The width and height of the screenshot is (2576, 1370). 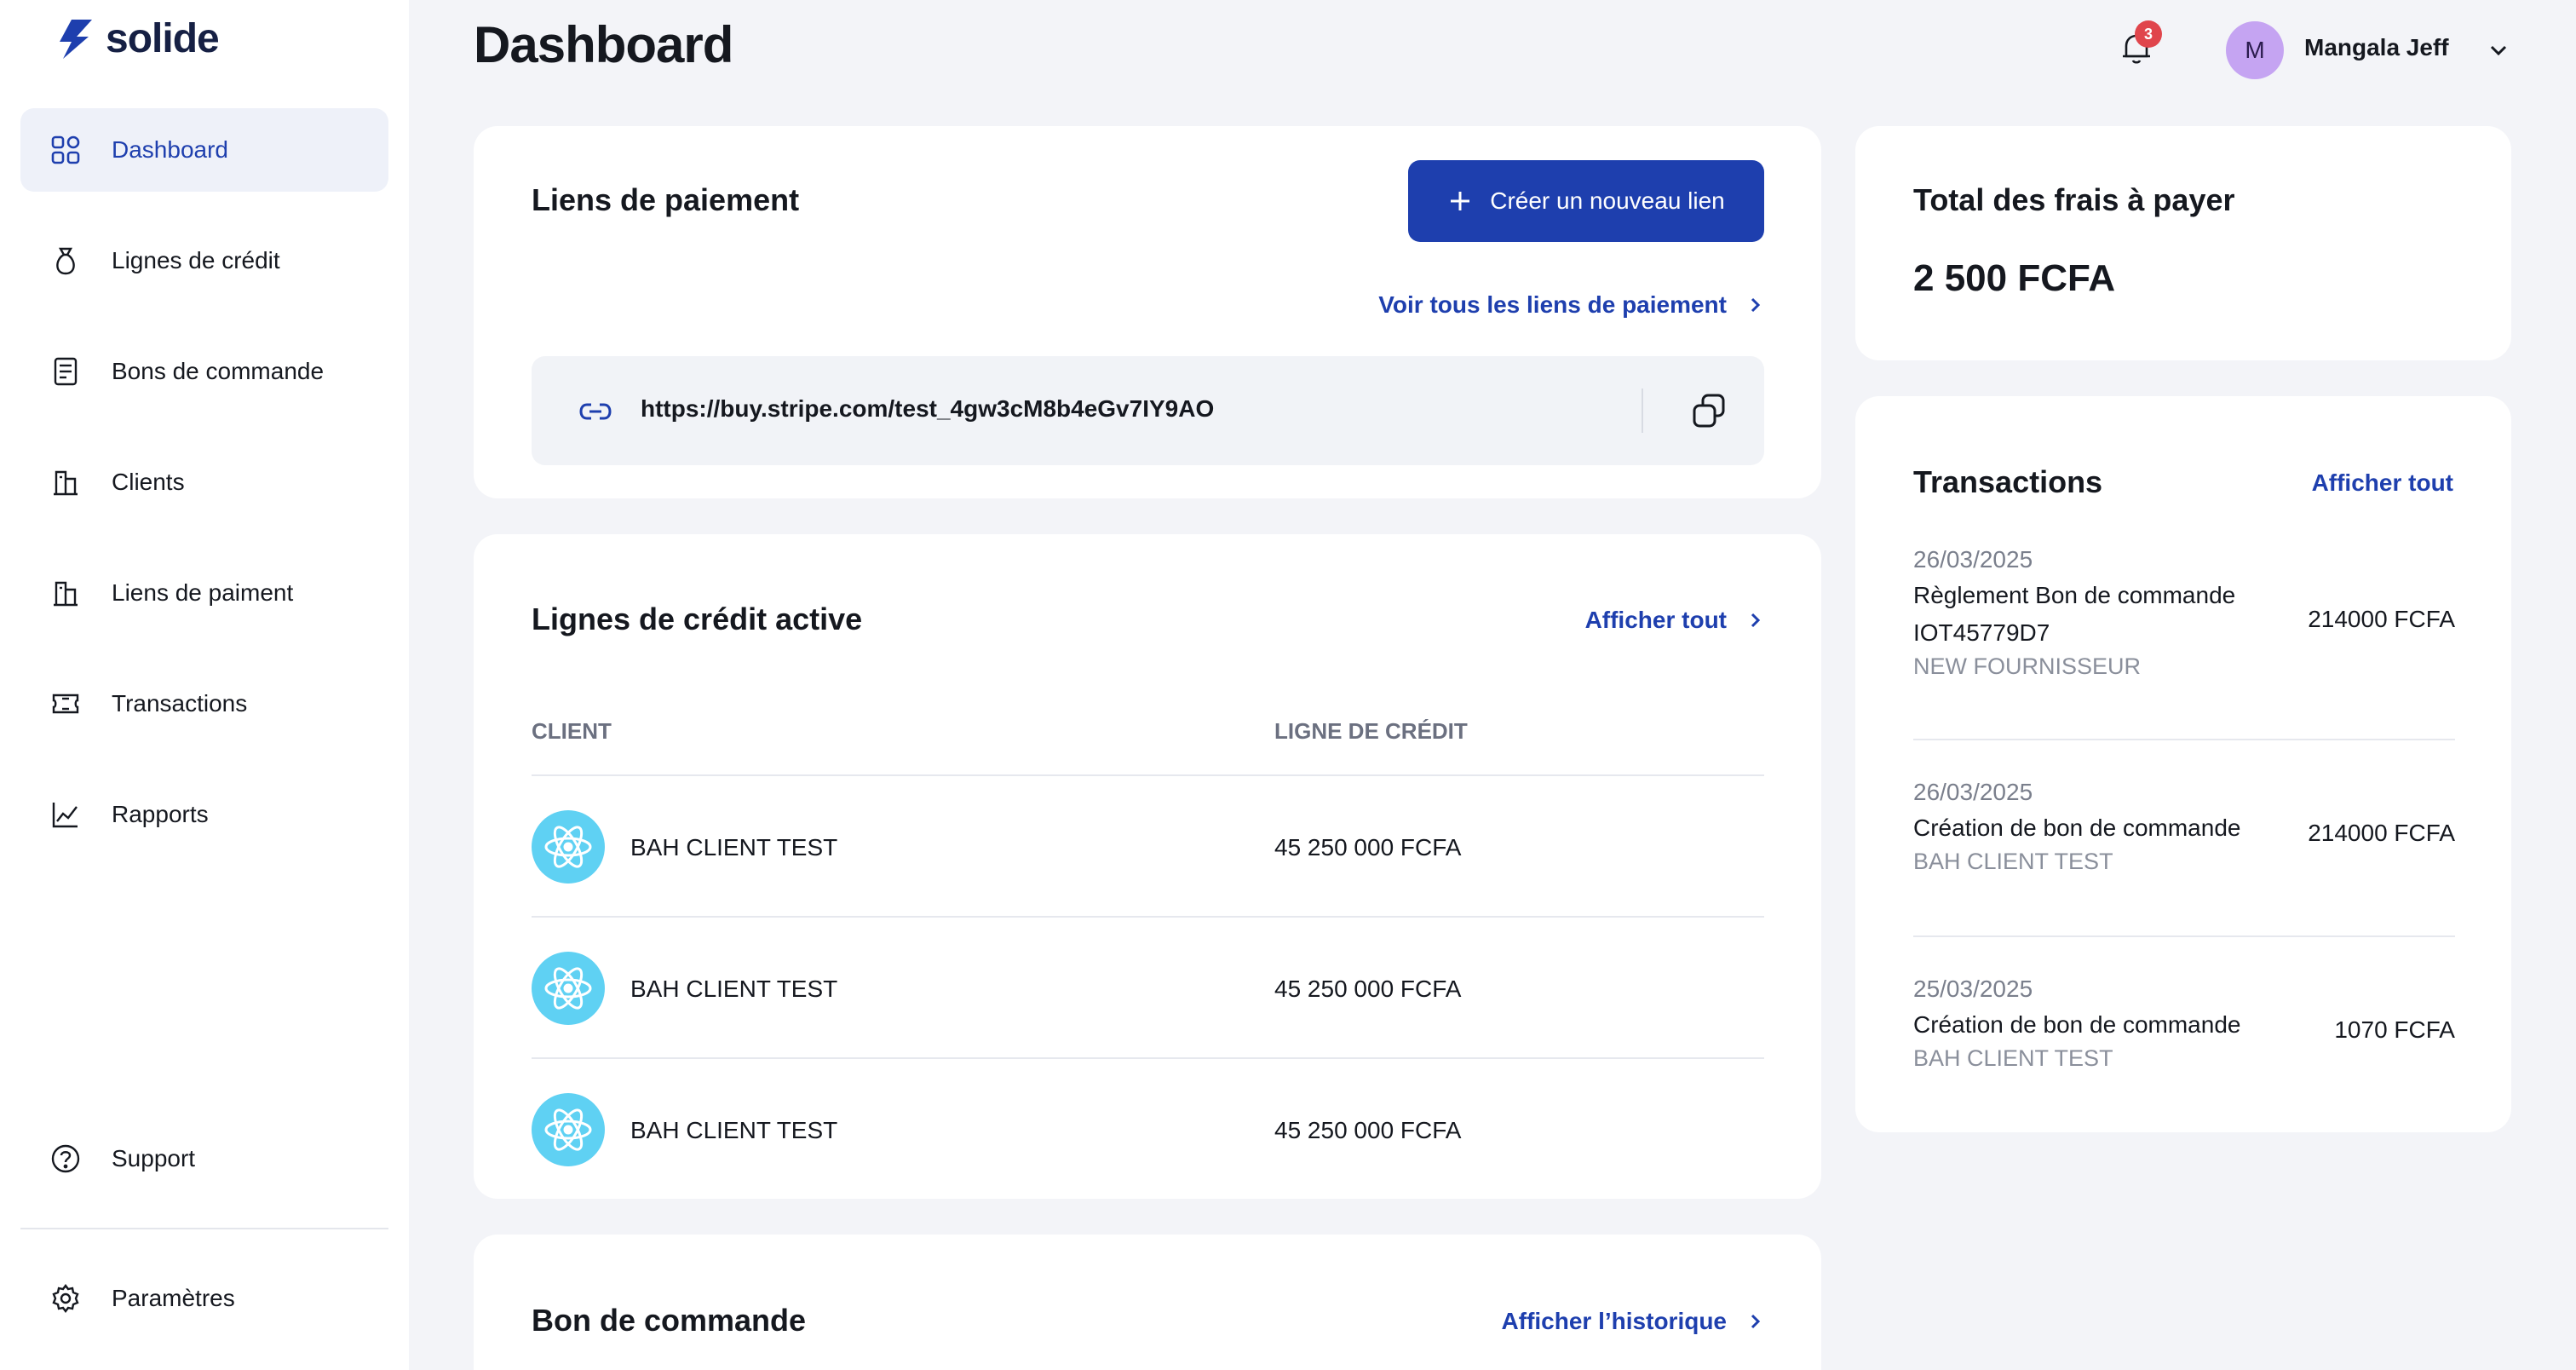 I want to click on sidebar-item-label: Dashboard, so click(x=170, y=150).